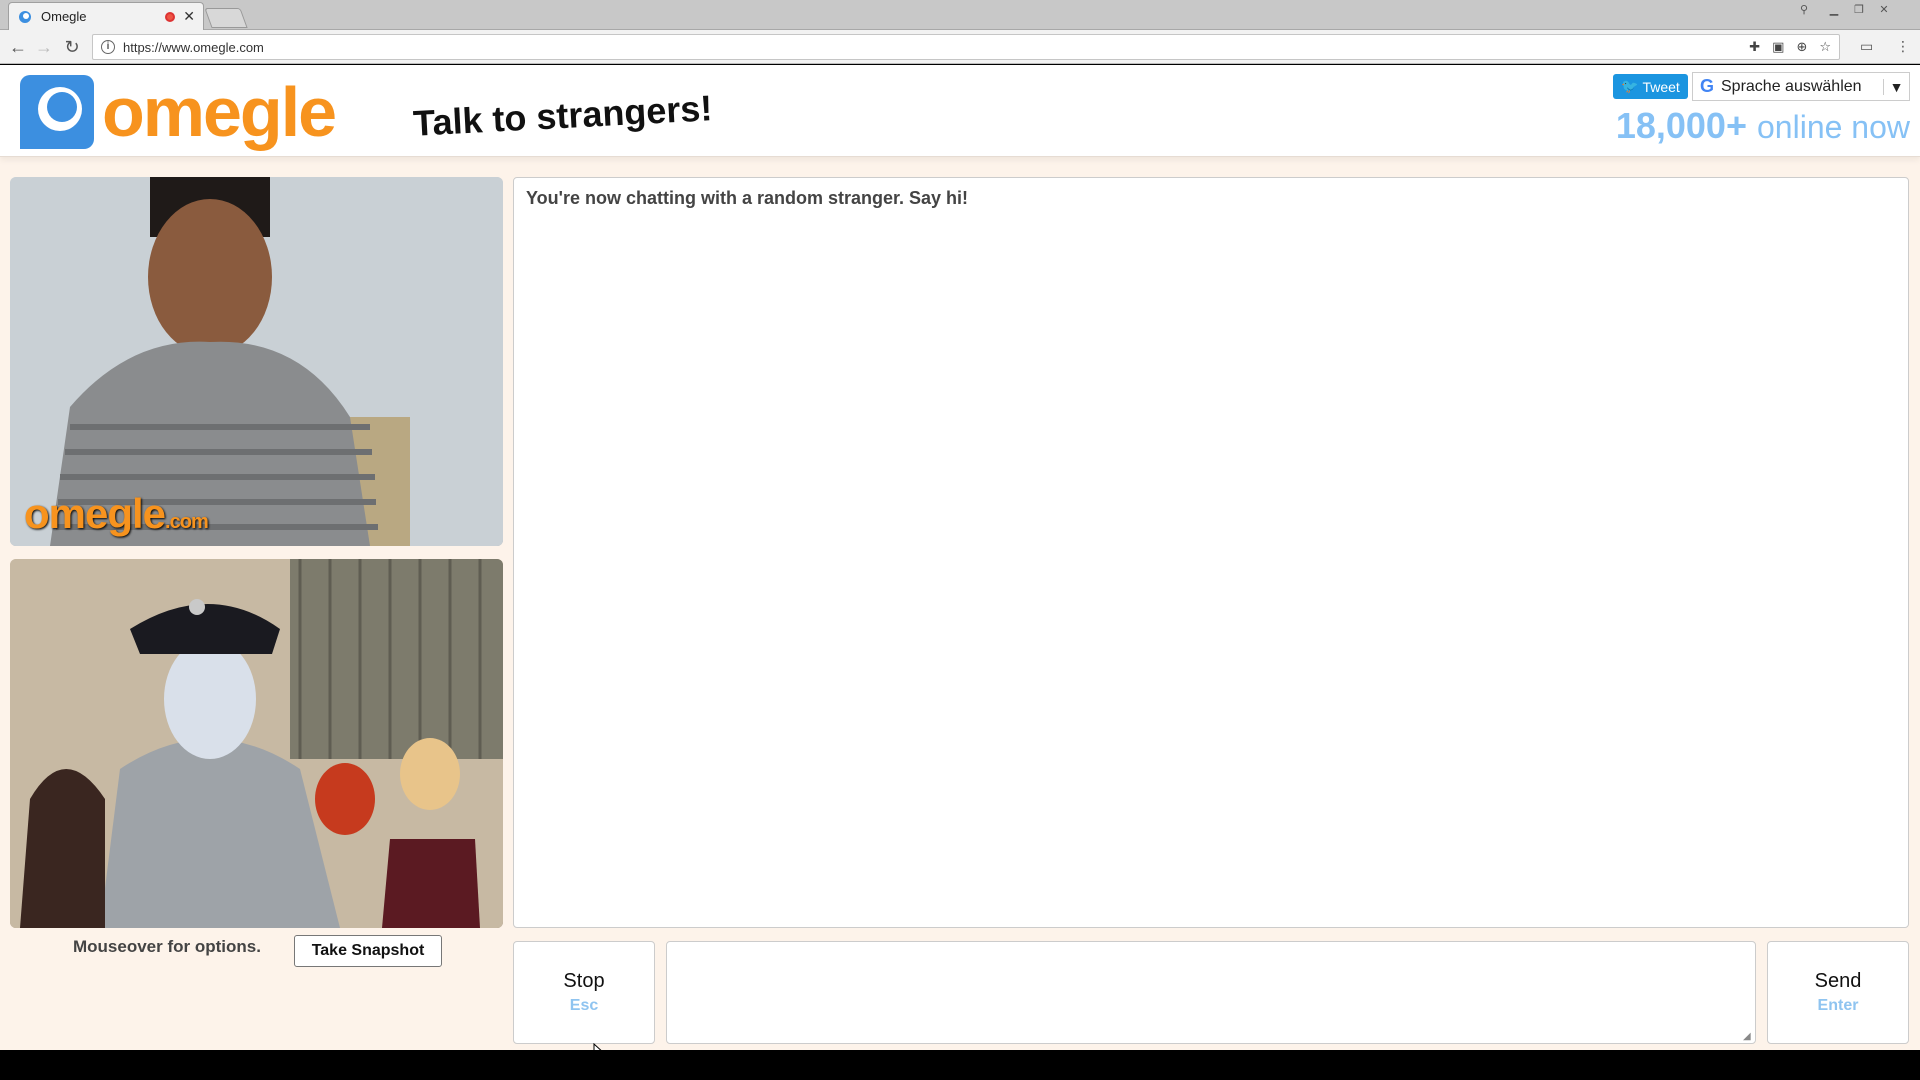 The height and width of the screenshot is (1080, 1920). I want to click on google-g-icon: G, so click(1706, 86).